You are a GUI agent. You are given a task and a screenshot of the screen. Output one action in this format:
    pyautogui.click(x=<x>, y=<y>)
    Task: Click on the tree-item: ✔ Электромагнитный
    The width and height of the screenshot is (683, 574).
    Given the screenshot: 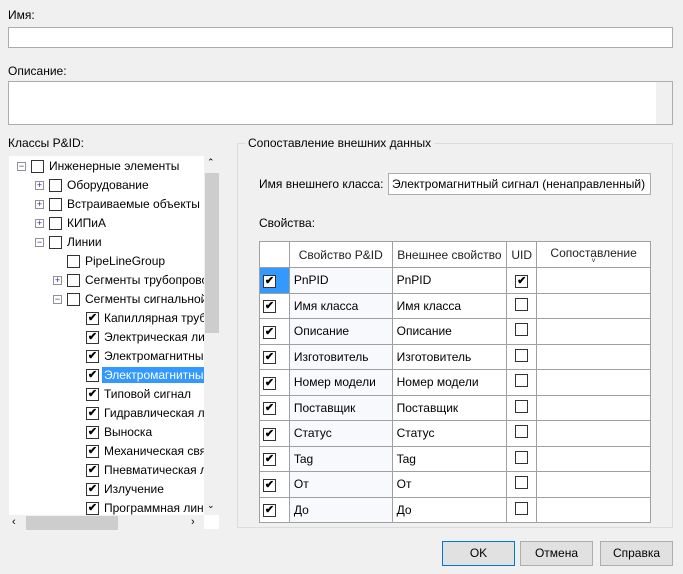 What is the action you would take?
    pyautogui.click(x=149, y=375)
    